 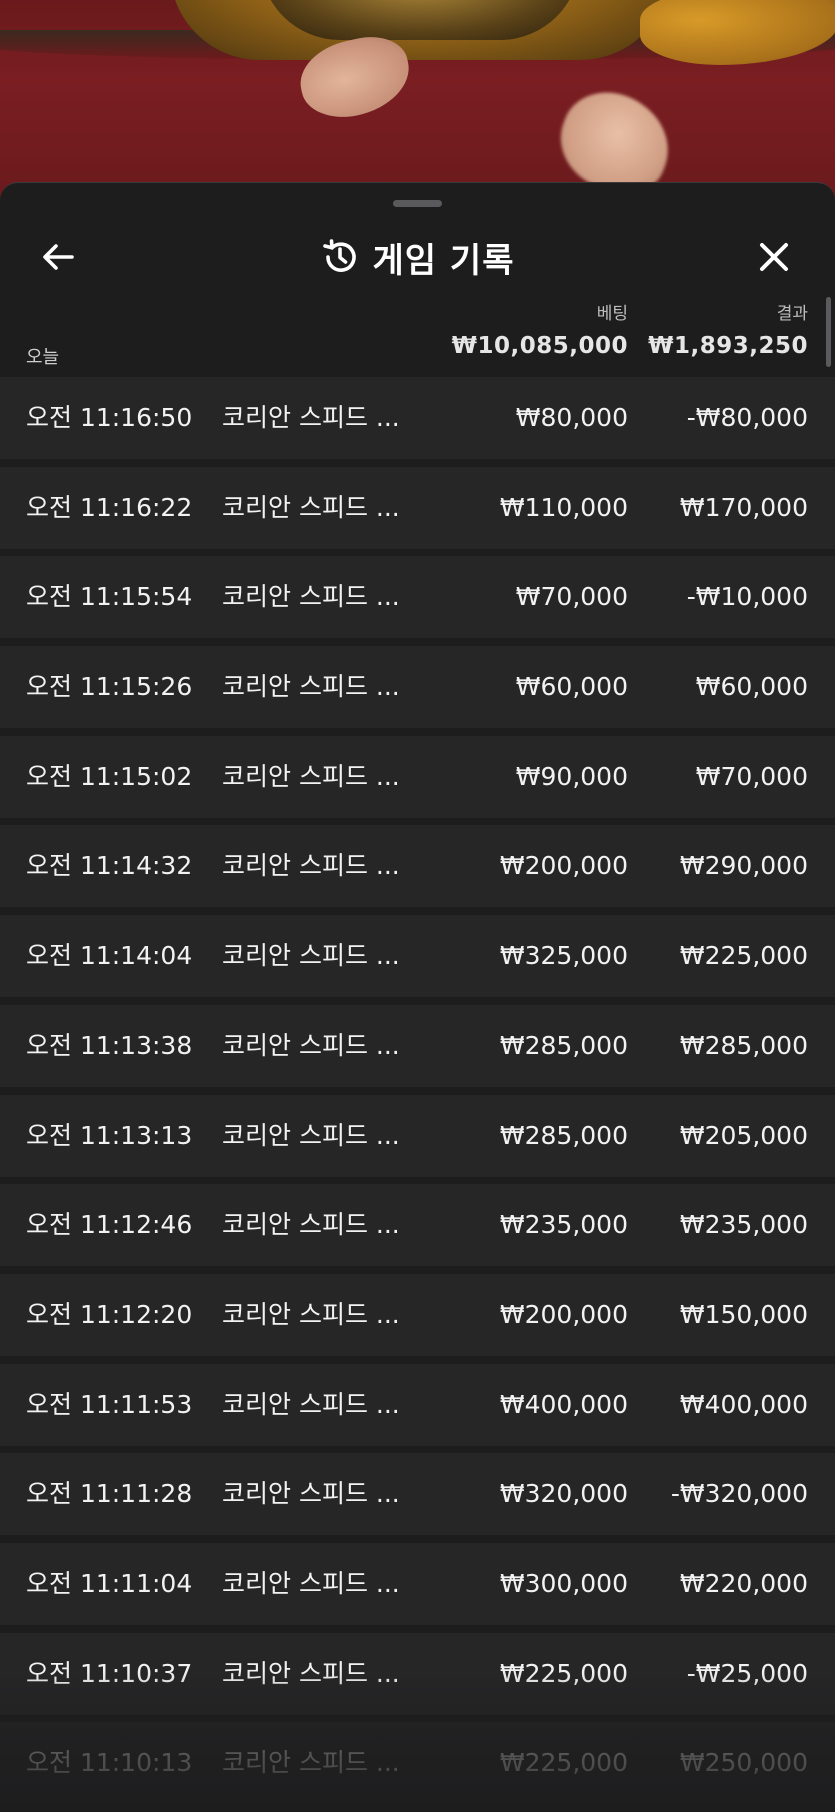 What do you see at coordinates (612, 314) in the screenshot?
I see `column-label-bet: 베팅` at bounding box center [612, 314].